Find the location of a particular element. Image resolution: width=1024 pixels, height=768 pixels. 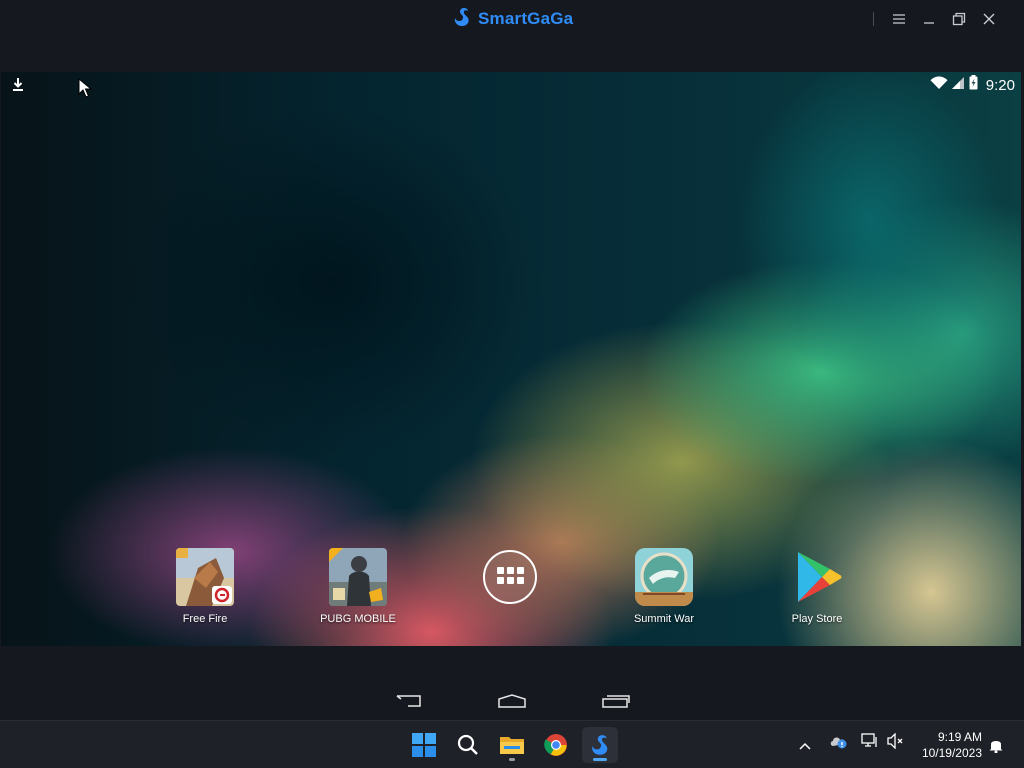

app-label: Free Fire is located at coordinates (205, 619).